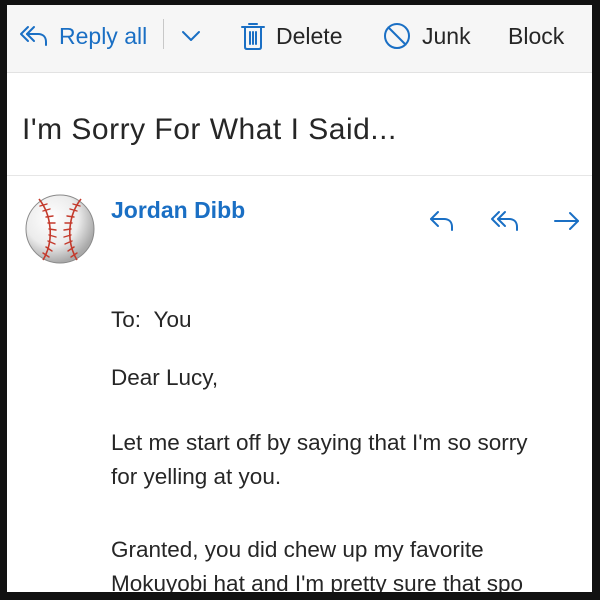 This screenshot has height=600, width=600. Describe the element at coordinates (567, 221) in the screenshot. I see `forward-icon` at that location.